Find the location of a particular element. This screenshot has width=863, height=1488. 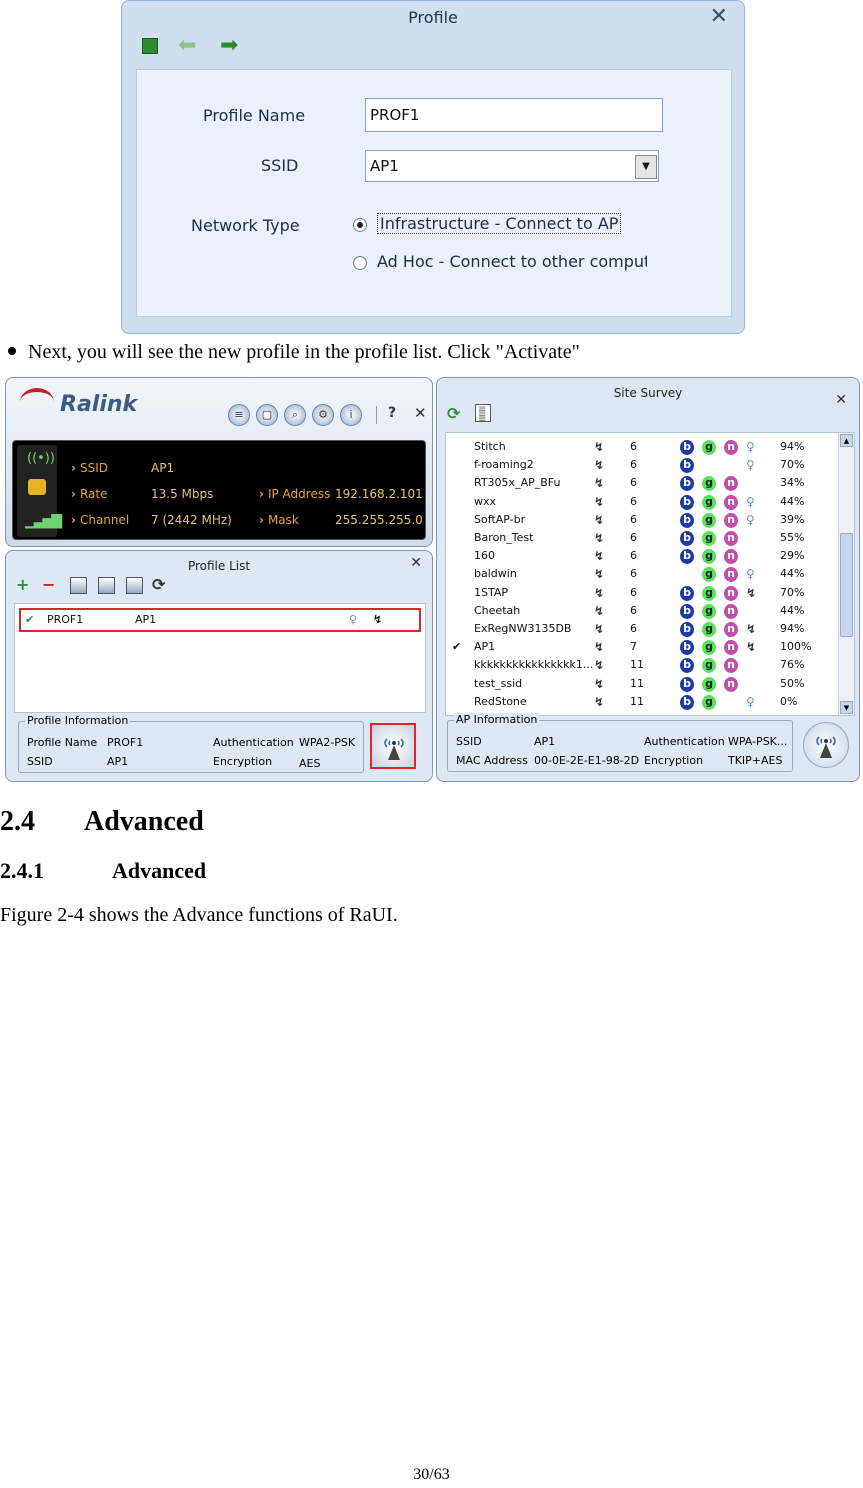

survey-ssid: 1STAP is located at coordinates (491, 592).